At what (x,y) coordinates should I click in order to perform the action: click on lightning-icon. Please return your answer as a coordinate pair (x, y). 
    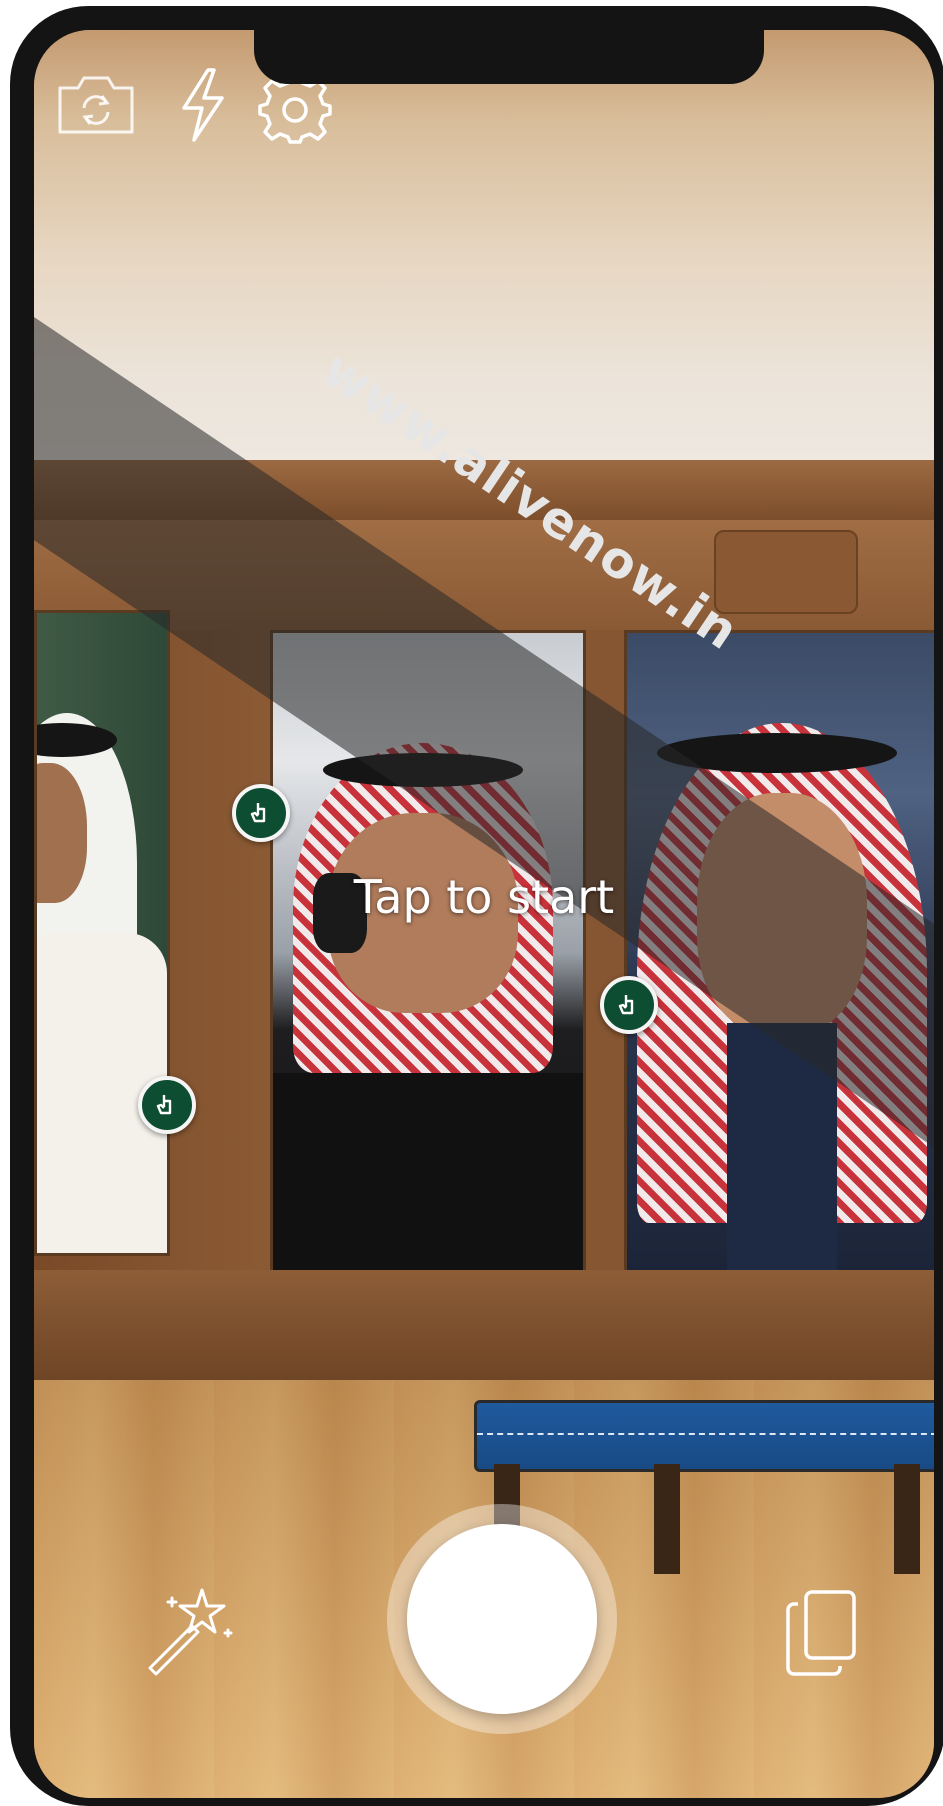
    Looking at the image, I should click on (202, 107).